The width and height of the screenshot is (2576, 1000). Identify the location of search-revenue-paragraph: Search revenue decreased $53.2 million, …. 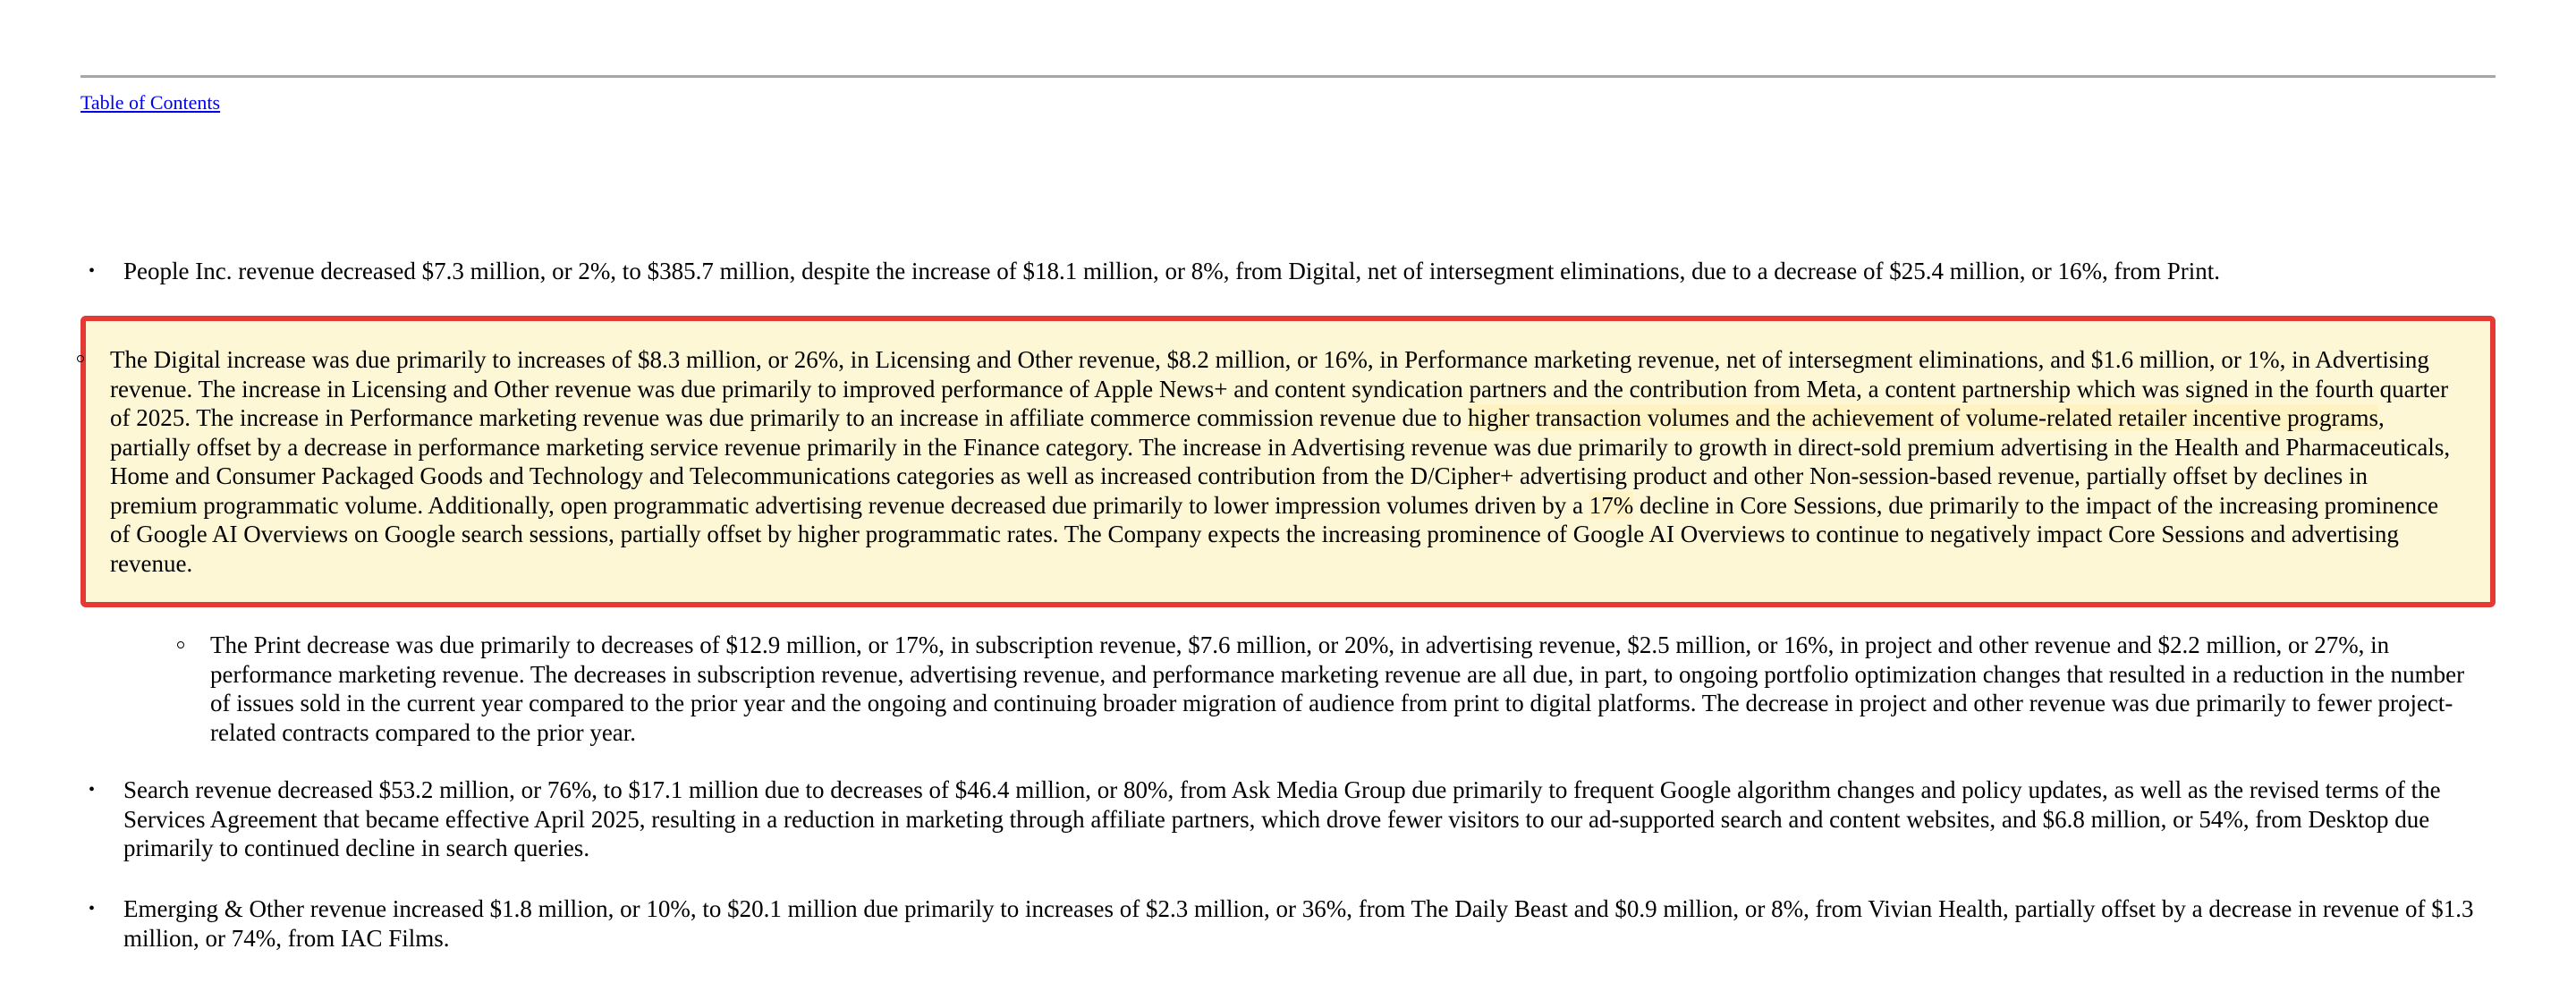
(1282, 818).